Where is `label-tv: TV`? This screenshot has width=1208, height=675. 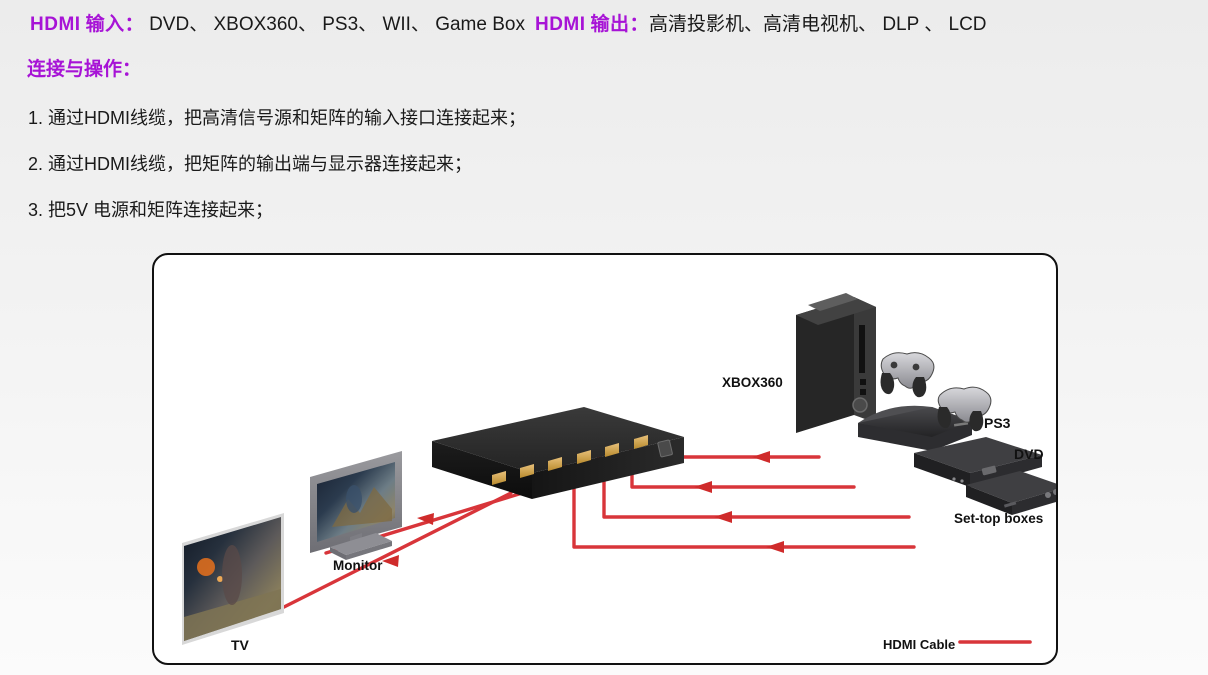 label-tv: TV is located at coordinates (240, 645).